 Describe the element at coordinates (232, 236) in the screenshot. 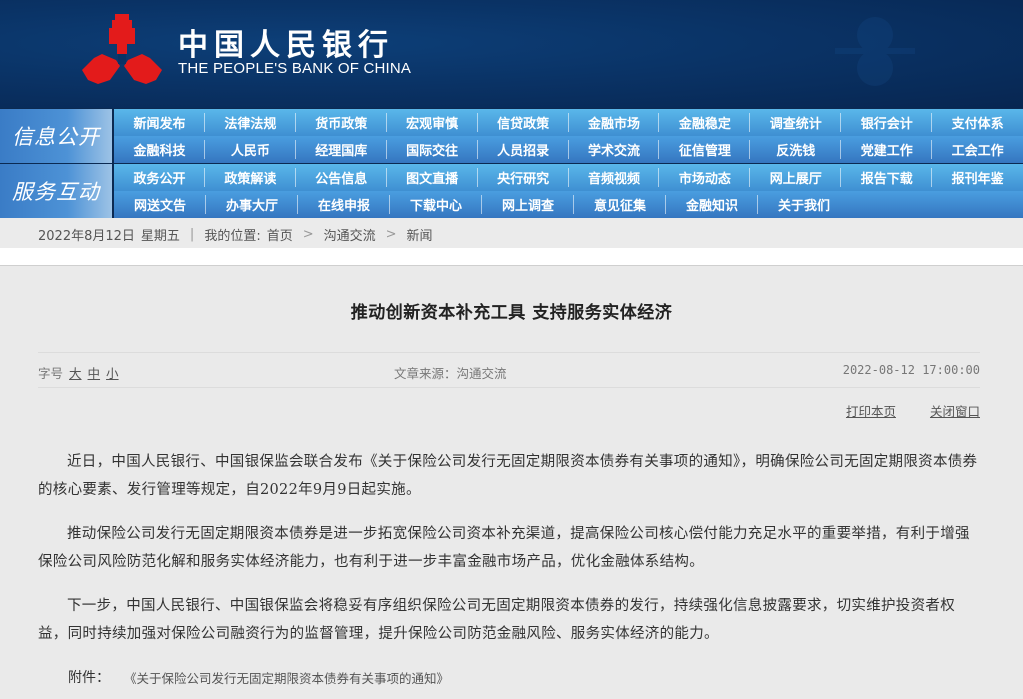

I see `location-label: 我的位置:` at that location.